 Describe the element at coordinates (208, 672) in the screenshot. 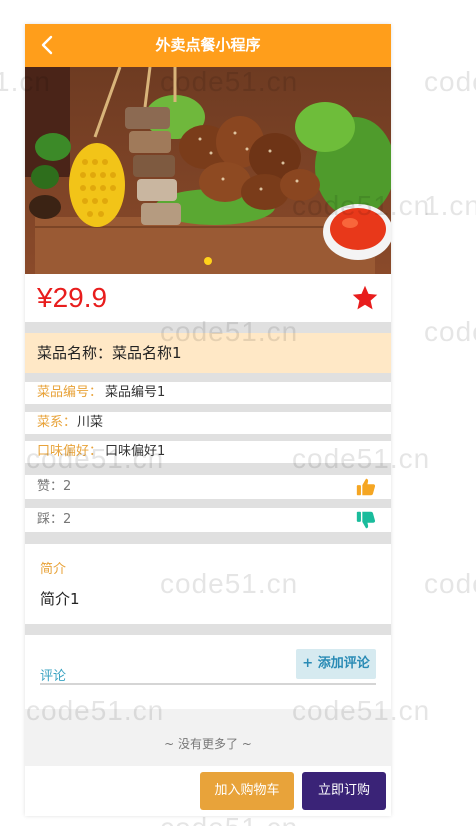

I see `comment-card: 评论 + 添加评论` at that location.